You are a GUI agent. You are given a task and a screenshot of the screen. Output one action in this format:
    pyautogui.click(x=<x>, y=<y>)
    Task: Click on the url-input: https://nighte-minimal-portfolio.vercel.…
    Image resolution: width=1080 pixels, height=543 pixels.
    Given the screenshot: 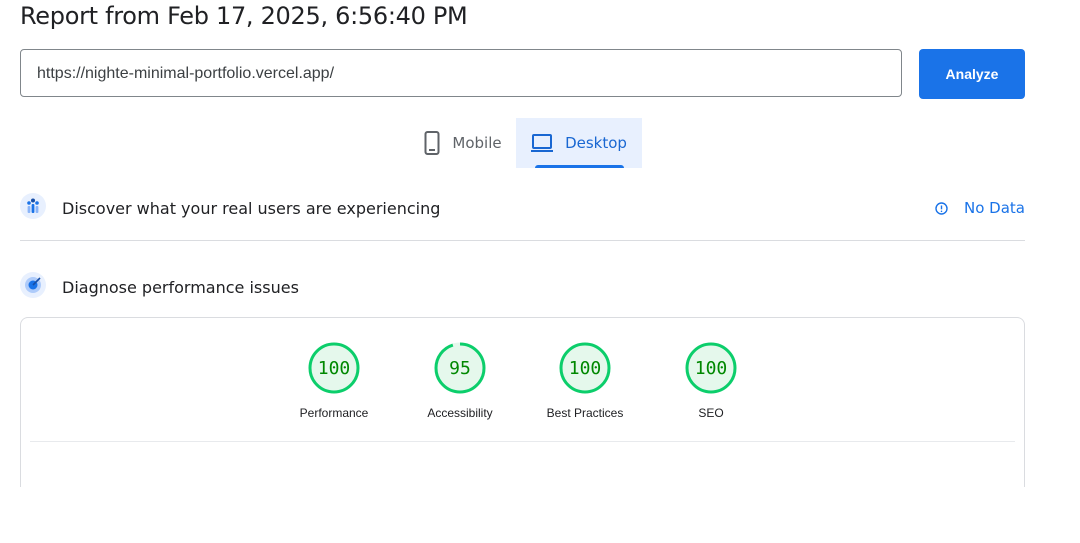 What is the action you would take?
    pyautogui.click(x=461, y=73)
    